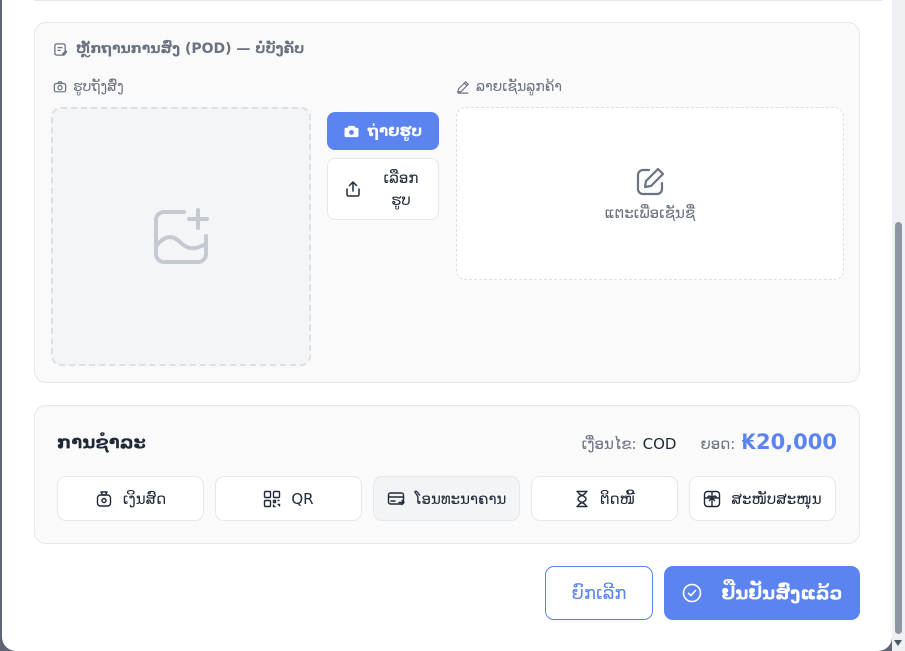  Describe the element at coordinates (650, 182) in the screenshot. I see `edit-square-icon` at that location.